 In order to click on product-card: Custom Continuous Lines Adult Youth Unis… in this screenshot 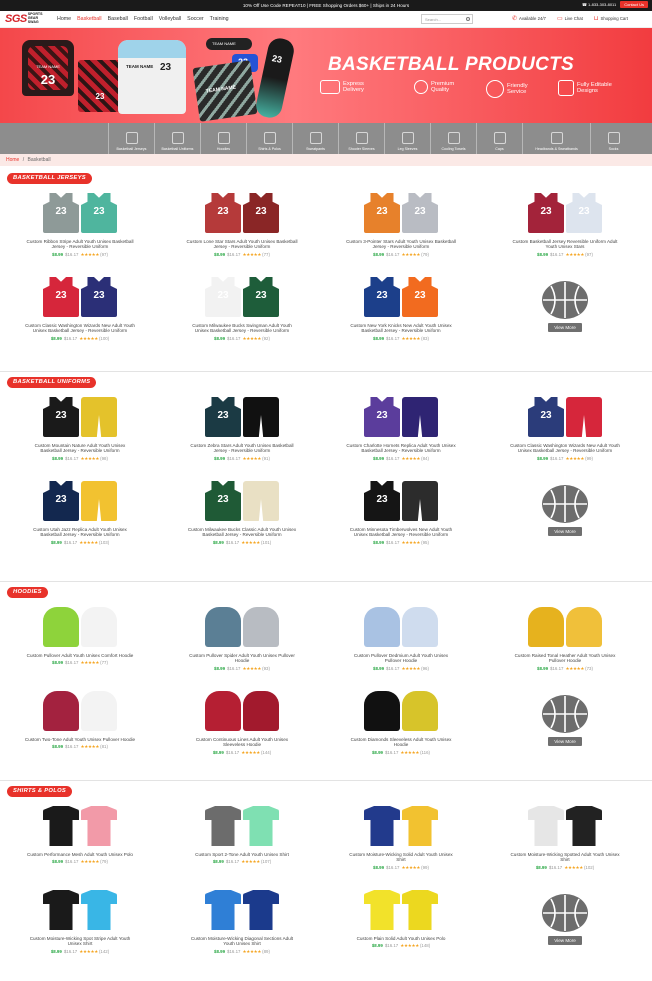, I will do `click(242, 723)`.